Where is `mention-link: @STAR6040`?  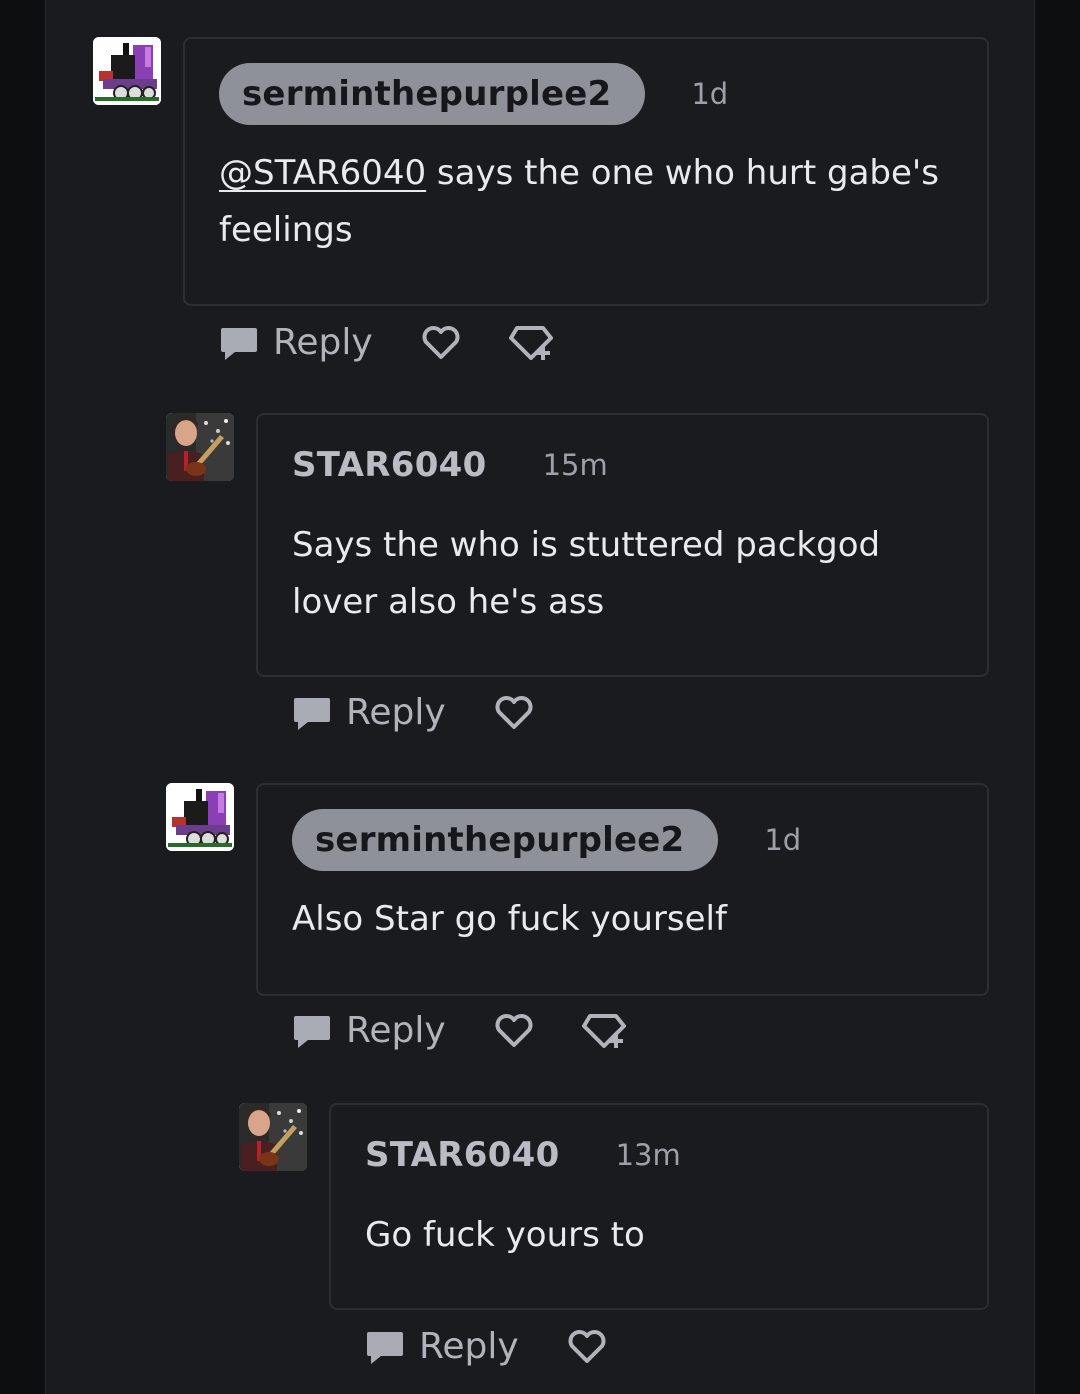 mention-link: @STAR6040 is located at coordinates (322, 173).